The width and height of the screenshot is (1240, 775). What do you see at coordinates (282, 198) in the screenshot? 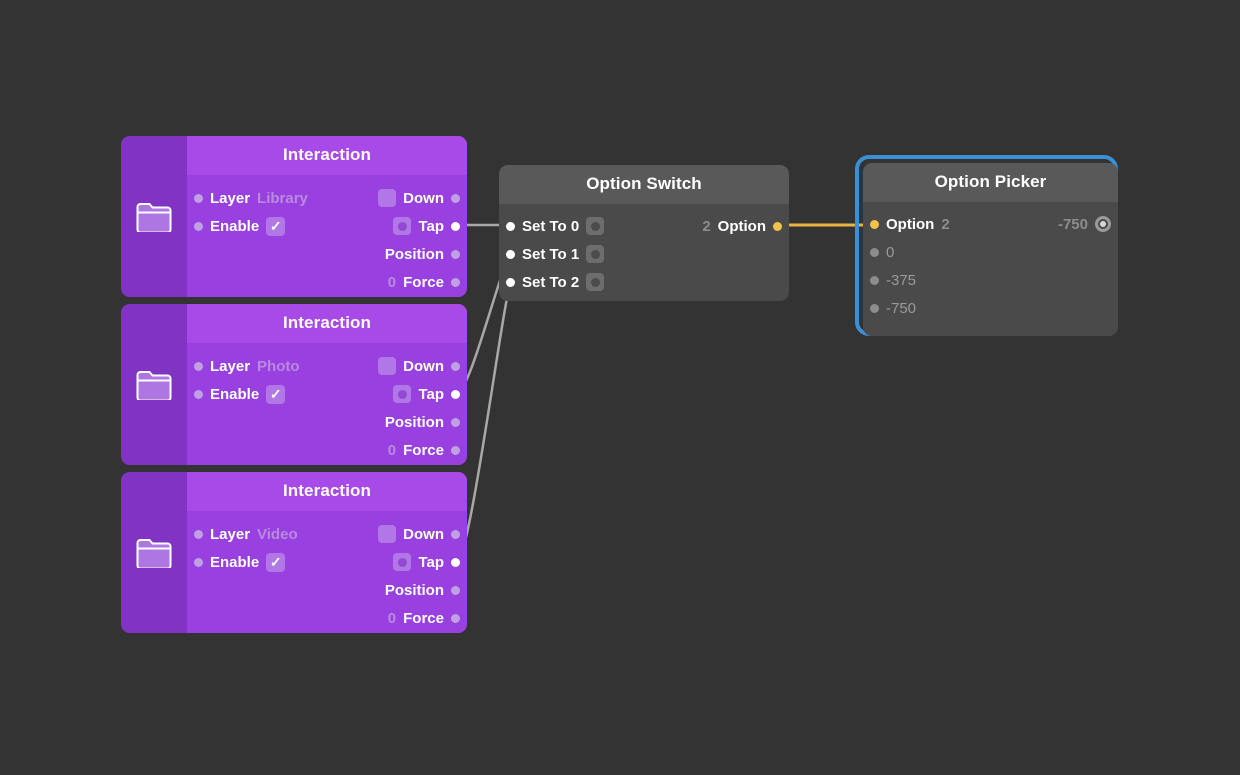
I see `input-value-layer: Library` at bounding box center [282, 198].